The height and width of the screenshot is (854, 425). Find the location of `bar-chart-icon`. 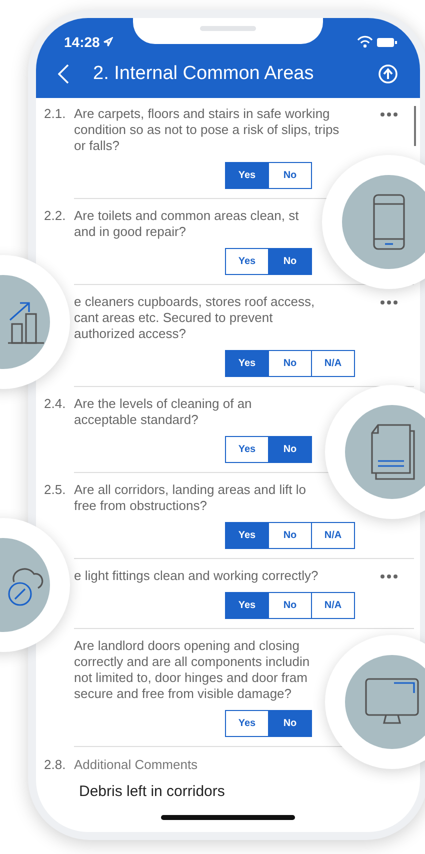

bar-chart-icon is located at coordinates (27, 322).